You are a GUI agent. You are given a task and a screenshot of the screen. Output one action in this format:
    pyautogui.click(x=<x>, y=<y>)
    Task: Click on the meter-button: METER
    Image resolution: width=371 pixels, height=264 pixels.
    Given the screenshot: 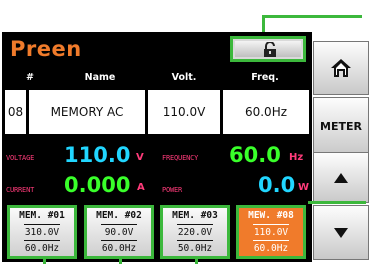 What is the action you would take?
    pyautogui.click(x=341, y=126)
    